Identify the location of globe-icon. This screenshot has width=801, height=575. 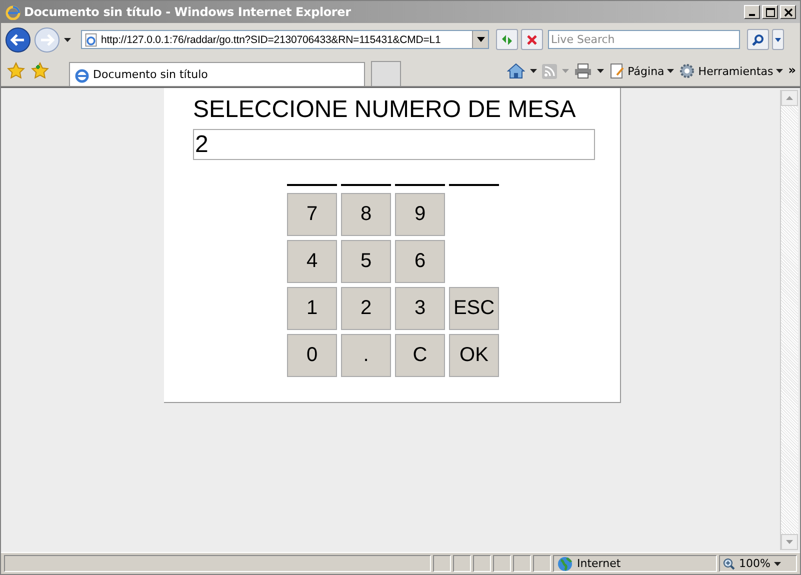
(565, 564).